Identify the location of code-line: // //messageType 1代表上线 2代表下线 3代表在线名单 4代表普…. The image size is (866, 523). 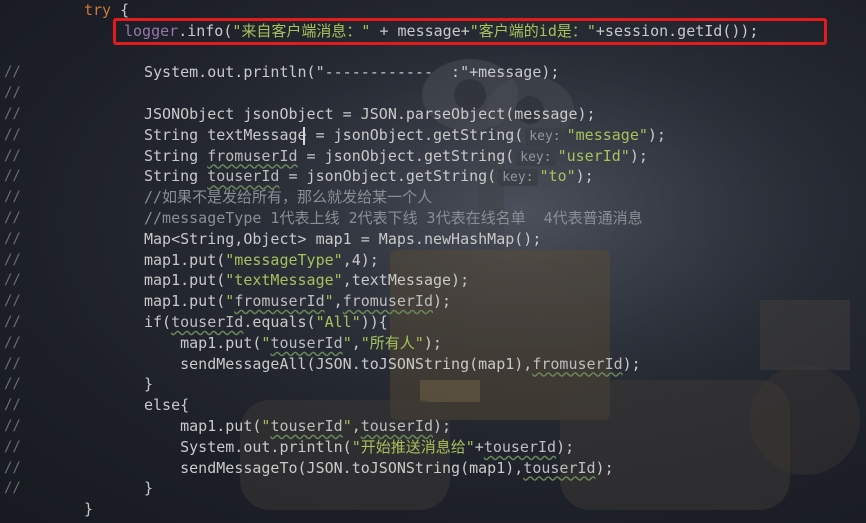
(433, 218).